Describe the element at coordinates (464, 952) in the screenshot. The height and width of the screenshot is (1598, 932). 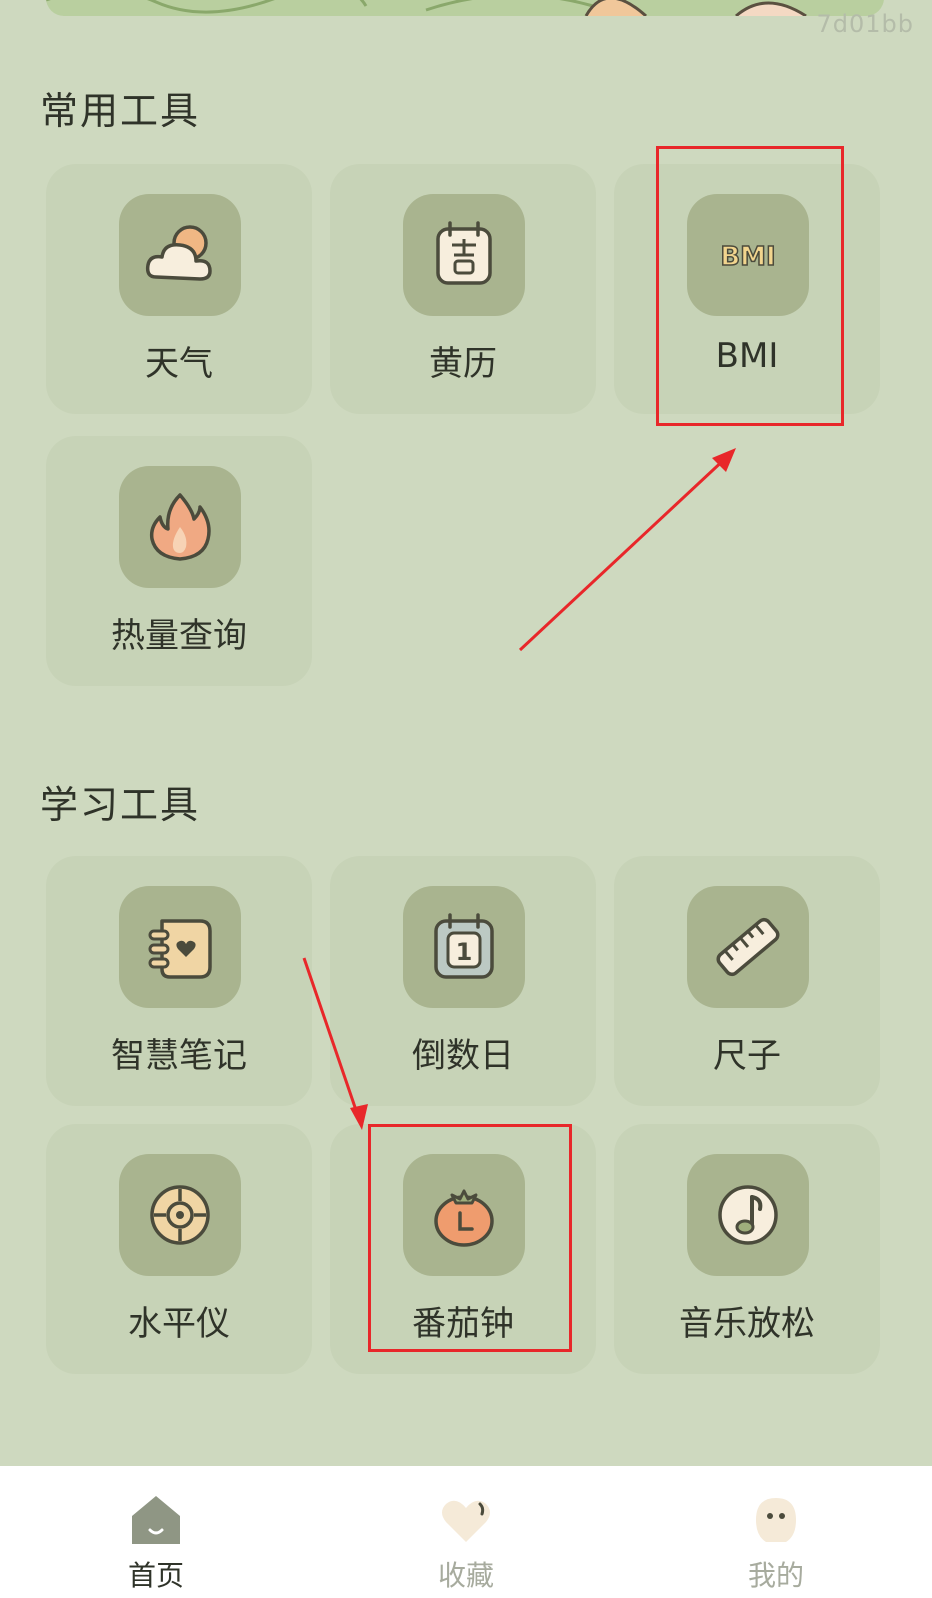
I see `countdown-icon-digit: 1` at that location.